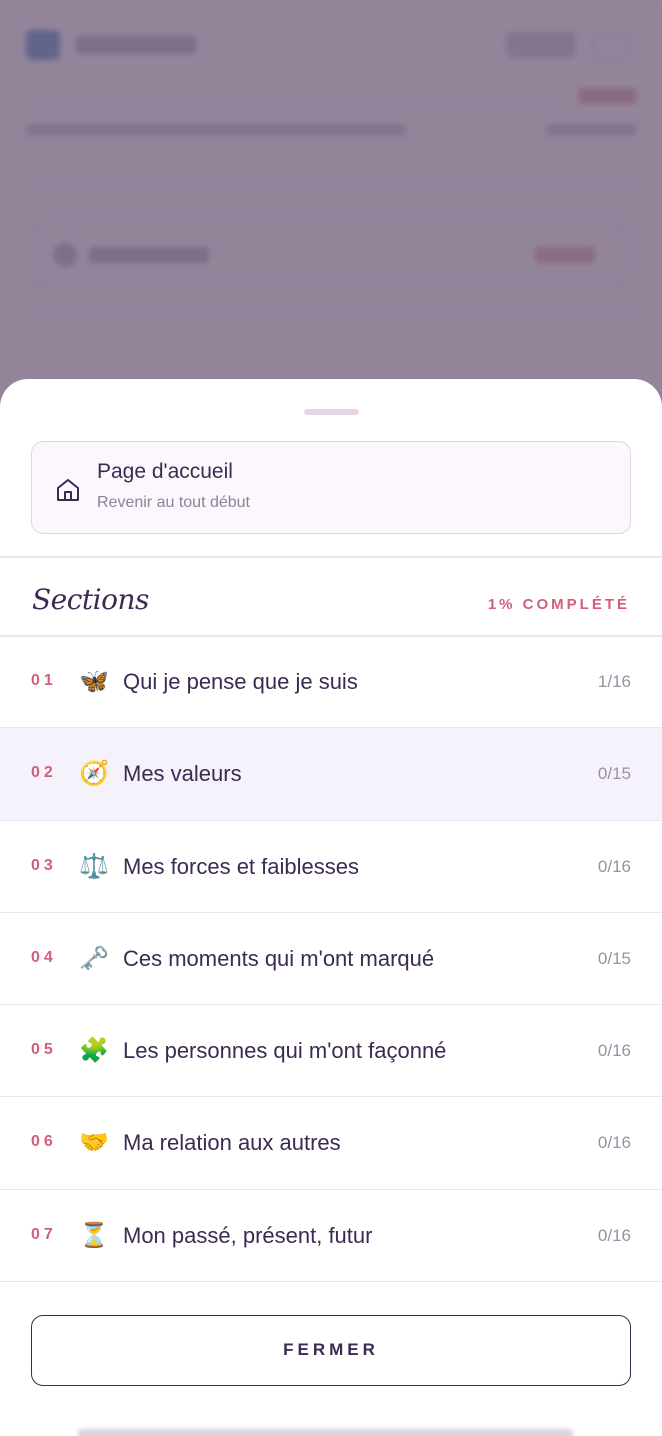 The height and width of the screenshot is (1436, 662). I want to click on section-item-06: 06 🤝 Ma relation aux autres 0/16, so click(331, 1143).